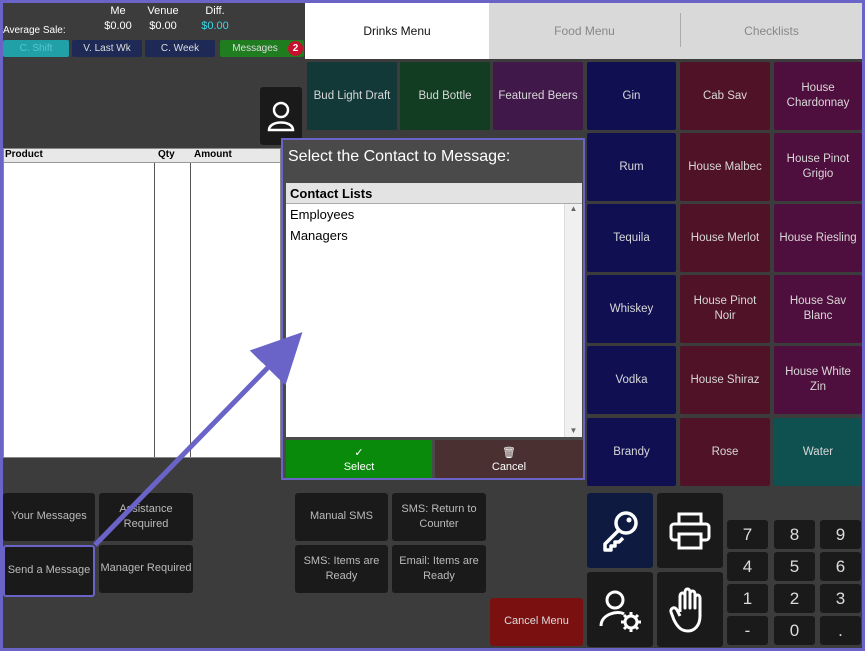  Describe the element at coordinates (747, 630) in the screenshot. I see `keypad-key: -` at that location.